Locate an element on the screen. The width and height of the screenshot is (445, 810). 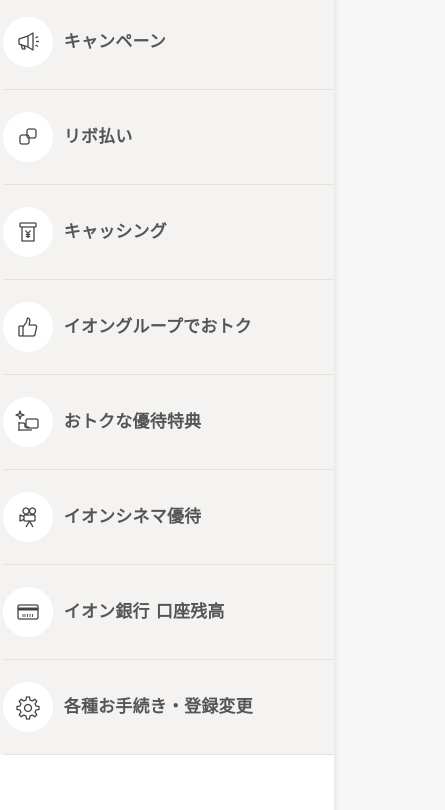
panel-edge-shadow is located at coordinates (337, 405).